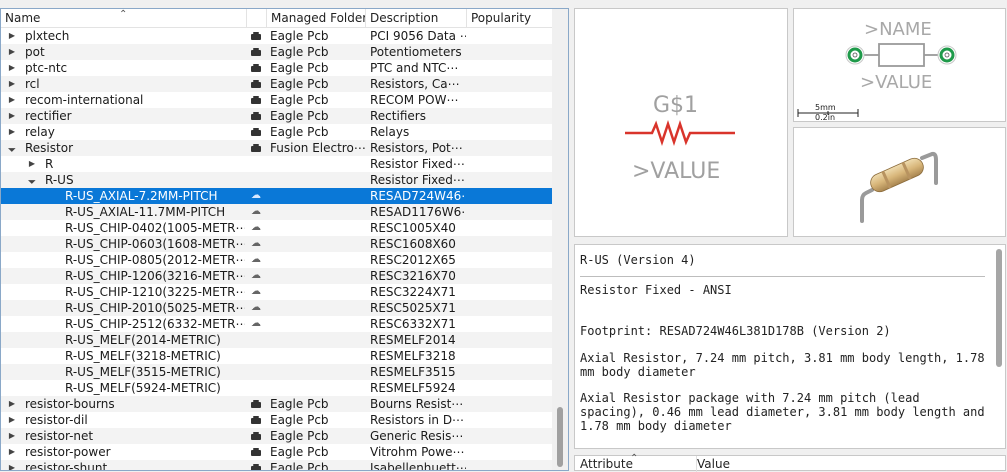  I want to click on pad-right-icon, so click(947, 55).